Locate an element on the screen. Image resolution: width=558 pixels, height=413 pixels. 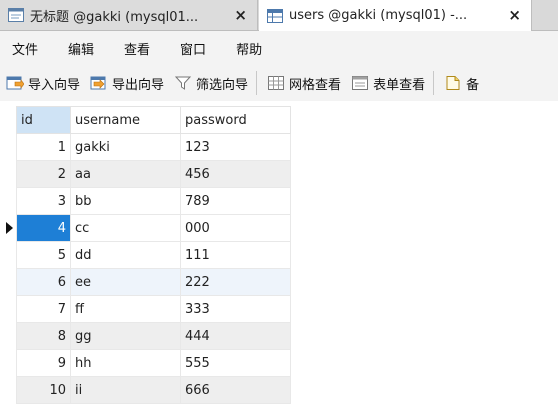
table-row: 9 hh 555 is located at coordinates (153, 363).